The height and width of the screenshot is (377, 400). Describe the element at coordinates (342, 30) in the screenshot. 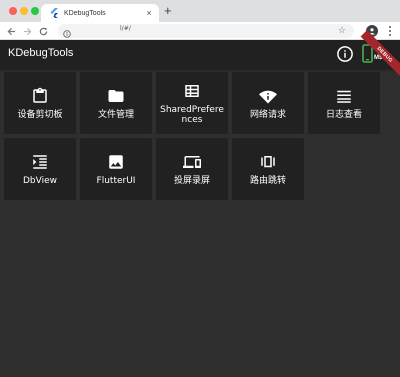

I see `bookmark-star-icon: ☆` at that location.